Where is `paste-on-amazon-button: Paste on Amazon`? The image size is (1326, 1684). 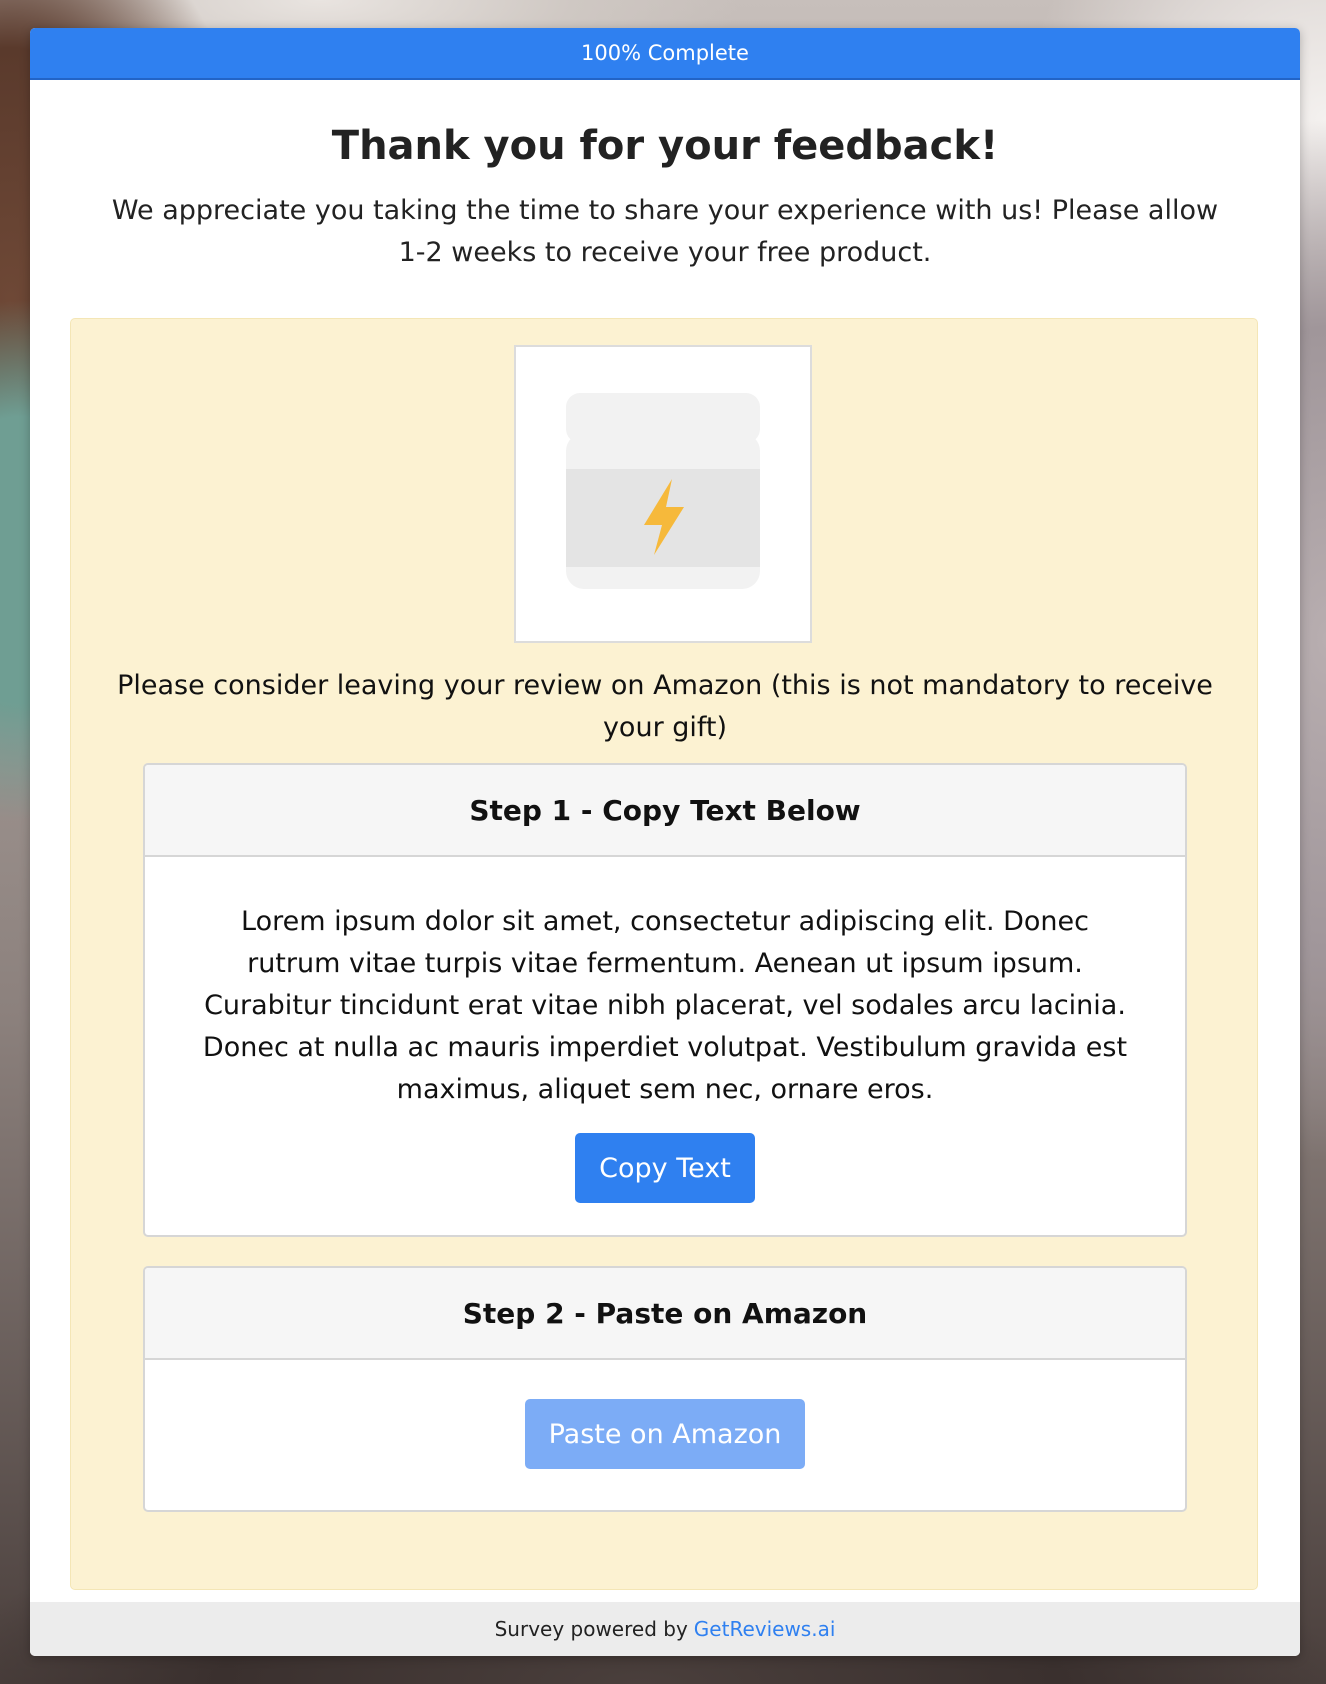 paste-on-amazon-button: Paste on Amazon is located at coordinates (665, 1434).